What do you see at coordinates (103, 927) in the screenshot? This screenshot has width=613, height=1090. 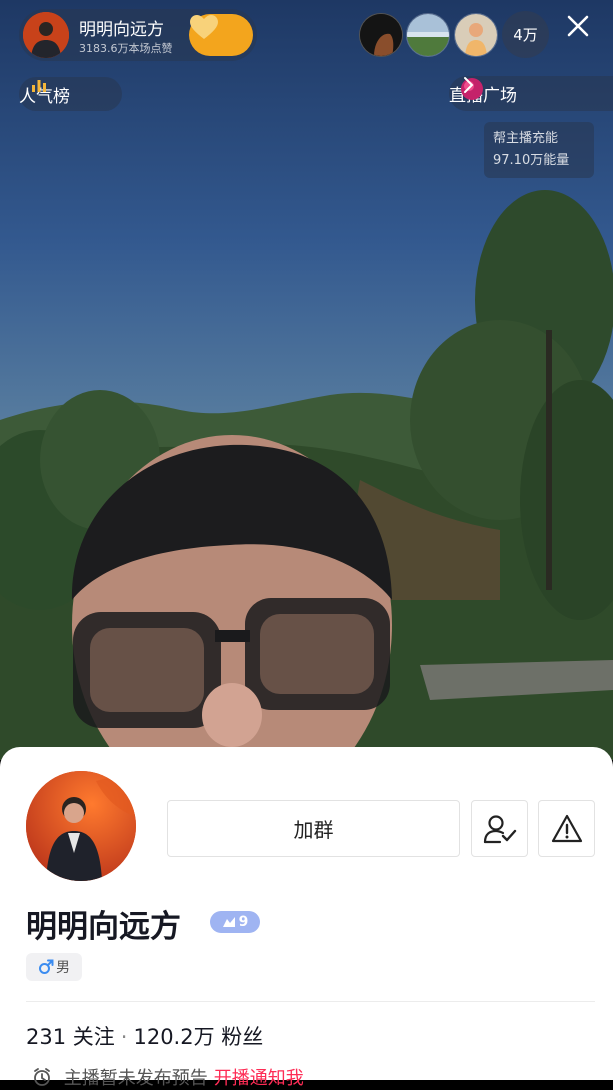 I see `profile-name: 明明向远方` at bounding box center [103, 927].